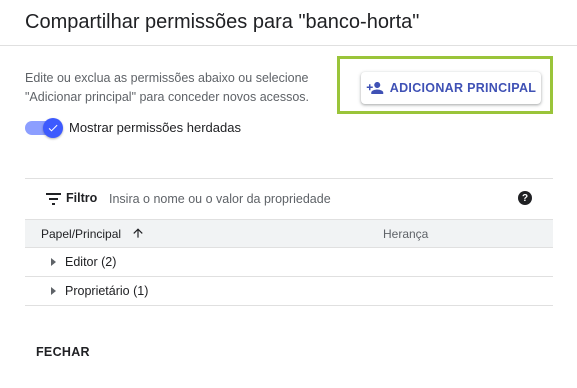 Image resolution: width=577 pixels, height=388 pixels. What do you see at coordinates (91, 262) in the screenshot?
I see `row-label: Editor (2)` at bounding box center [91, 262].